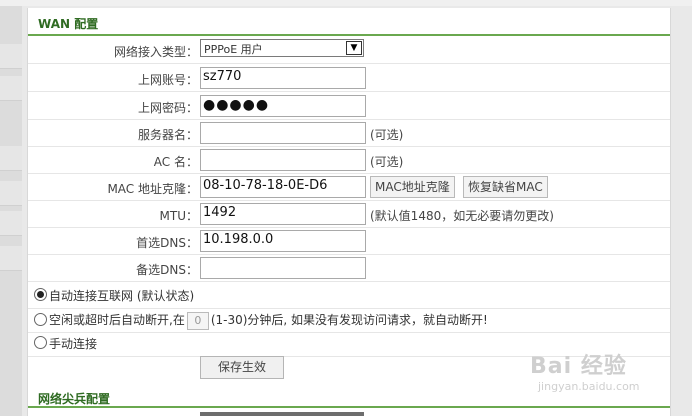 The height and width of the screenshot is (416, 692). Describe the element at coordinates (152, 189) in the screenshot. I see `mac-clone-label: MAC 地址克隆：` at that location.